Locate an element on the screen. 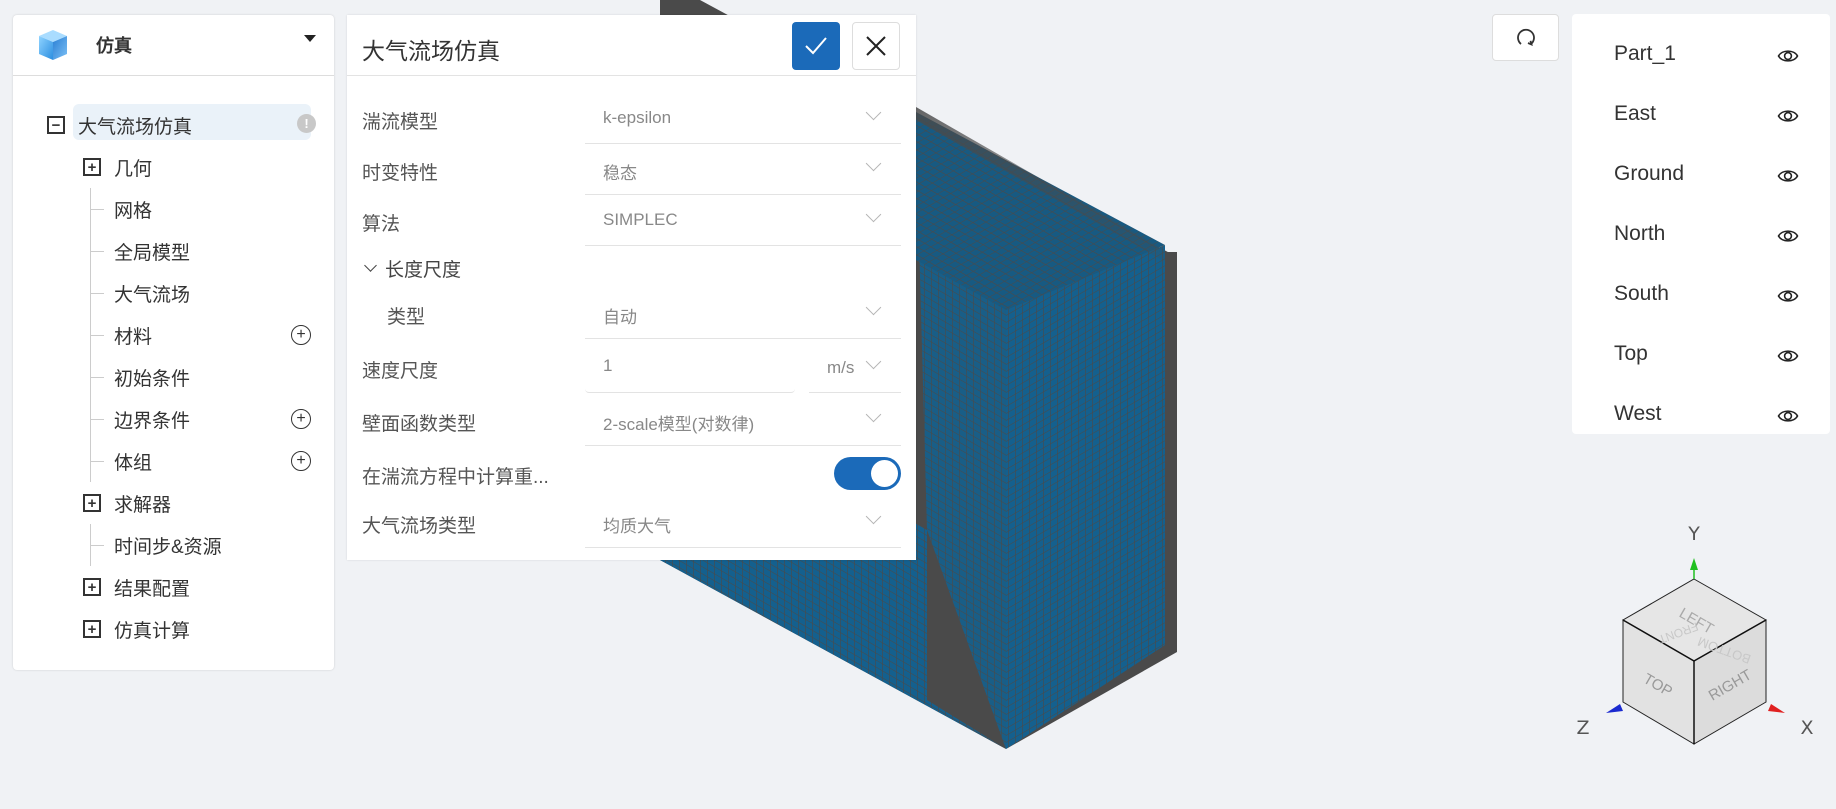 This screenshot has height=809, width=1836. tree-item-label: 大气流场仿真 is located at coordinates (135, 127).